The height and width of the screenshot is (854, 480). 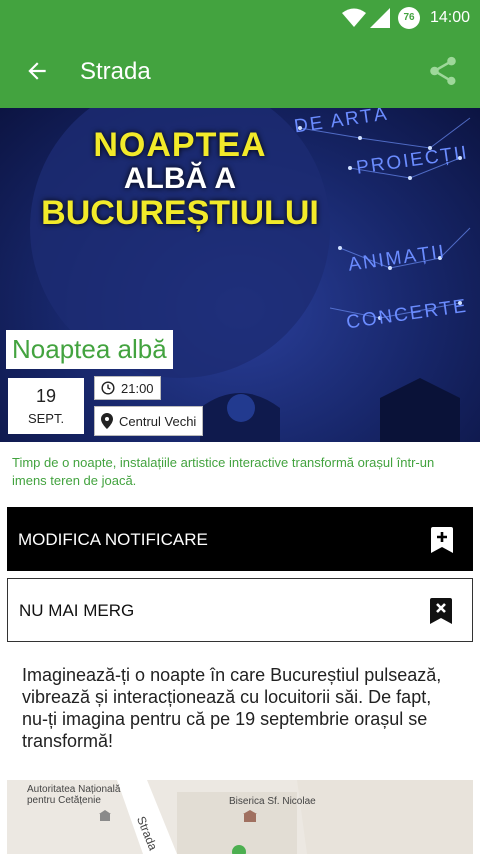 I want to click on location-pin-icon, so click(x=107, y=421).